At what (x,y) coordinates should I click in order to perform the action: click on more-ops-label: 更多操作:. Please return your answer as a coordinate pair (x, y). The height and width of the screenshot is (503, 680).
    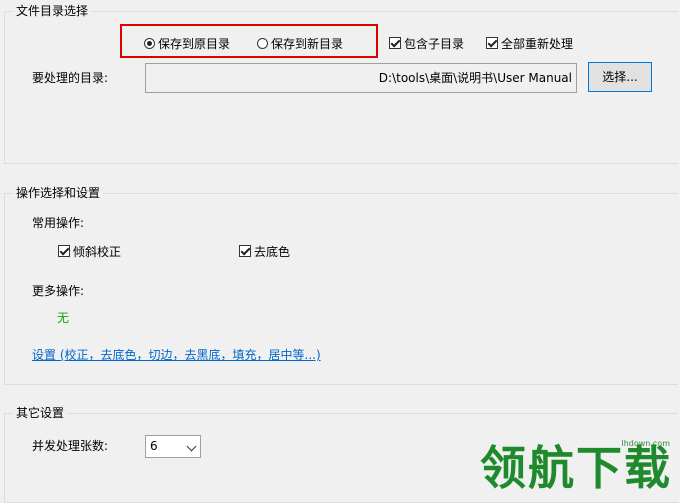
    Looking at the image, I should click on (58, 291).